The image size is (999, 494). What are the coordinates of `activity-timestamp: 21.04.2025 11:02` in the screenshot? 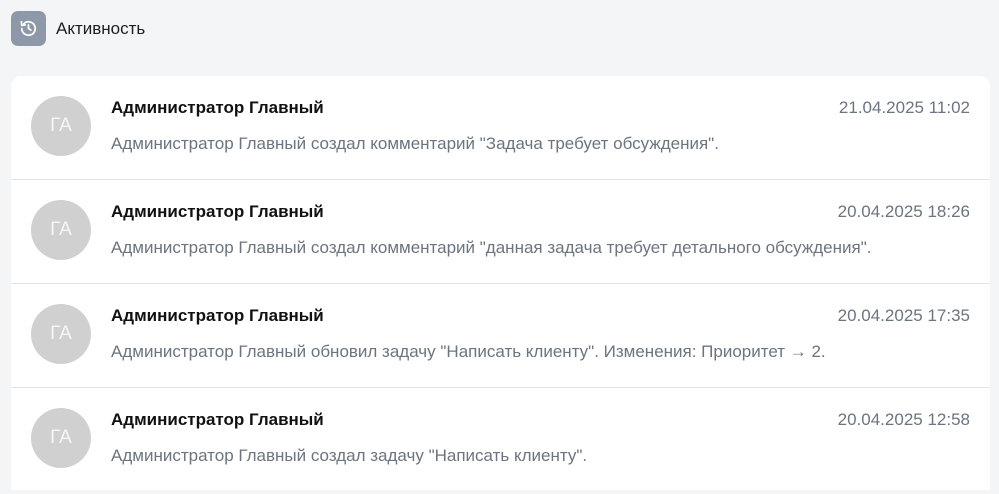 It's located at (904, 107).